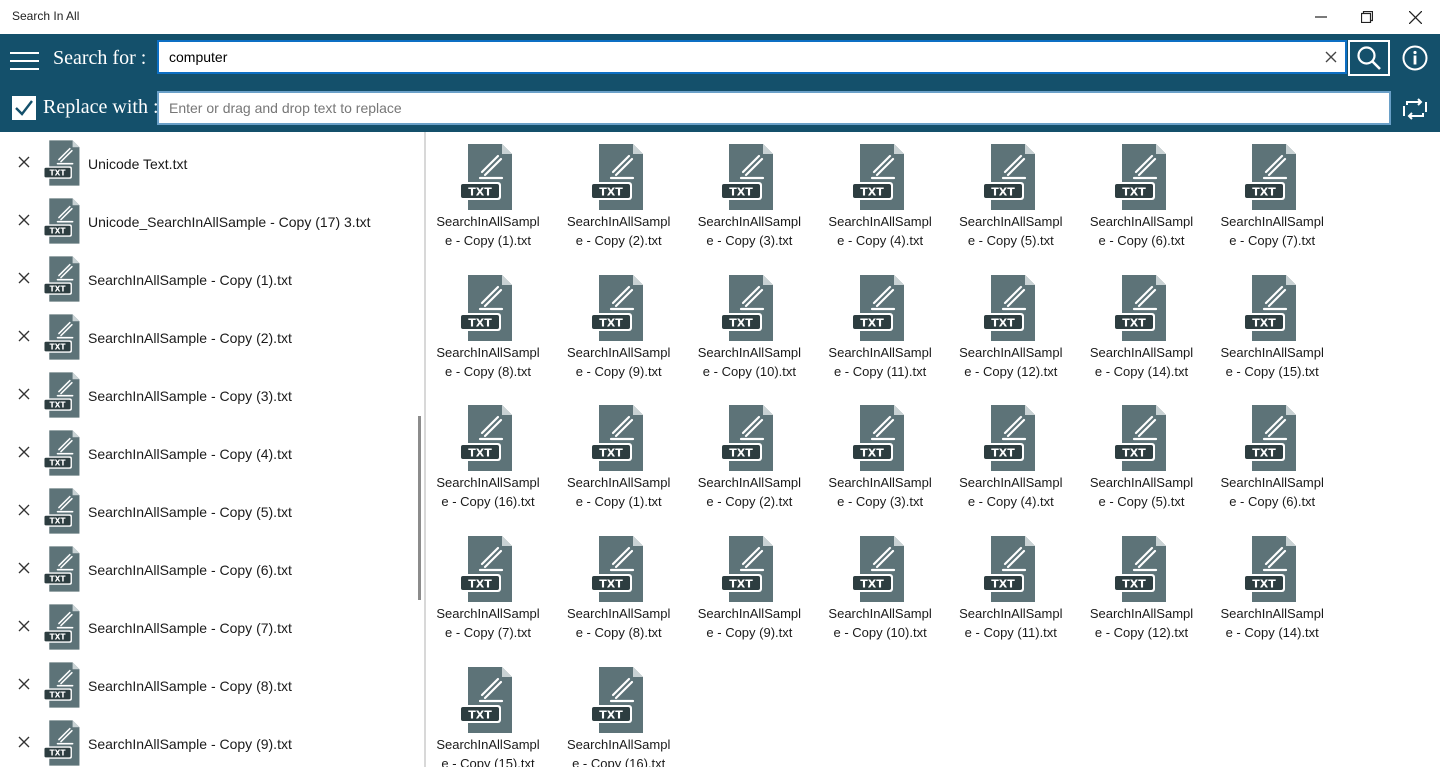 Image resolution: width=1440 pixels, height=767 pixels. Describe the element at coordinates (208, 509) in the screenshot. I see `file-list-item: TXT SearchInAllSample - Copy (5).txt` at that location.